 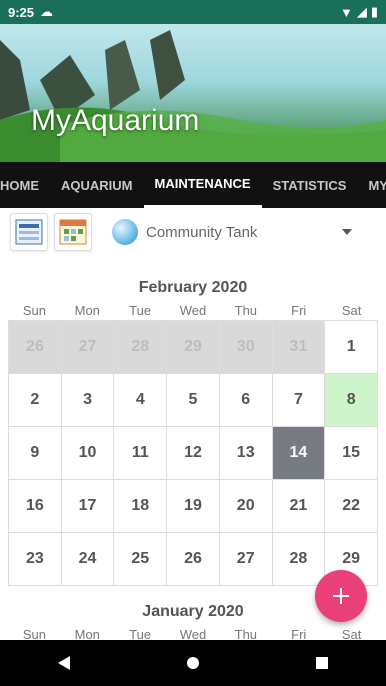 I want to click on status-time: 9:25, so click(x=21, y=12).